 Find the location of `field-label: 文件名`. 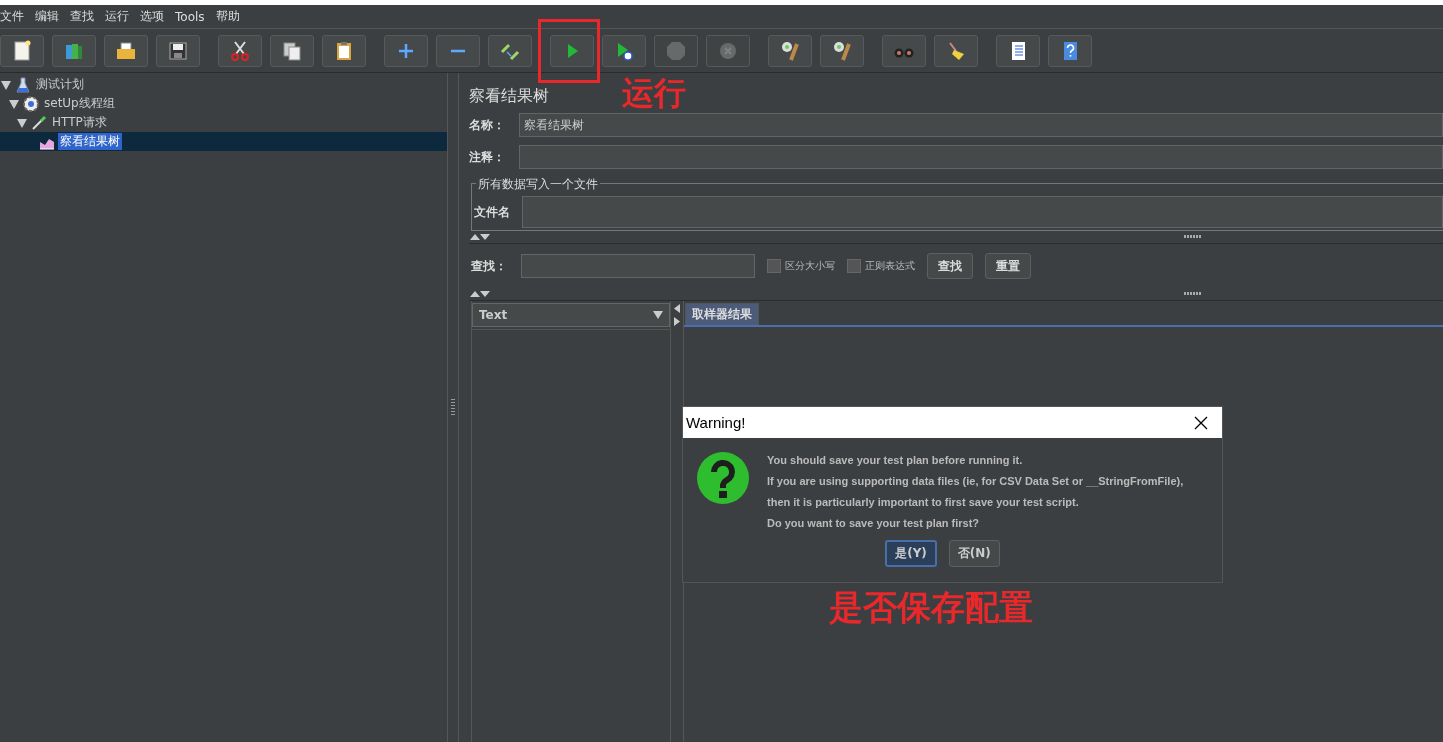

field-label: 文件名 is located at coordinates (492, 212).